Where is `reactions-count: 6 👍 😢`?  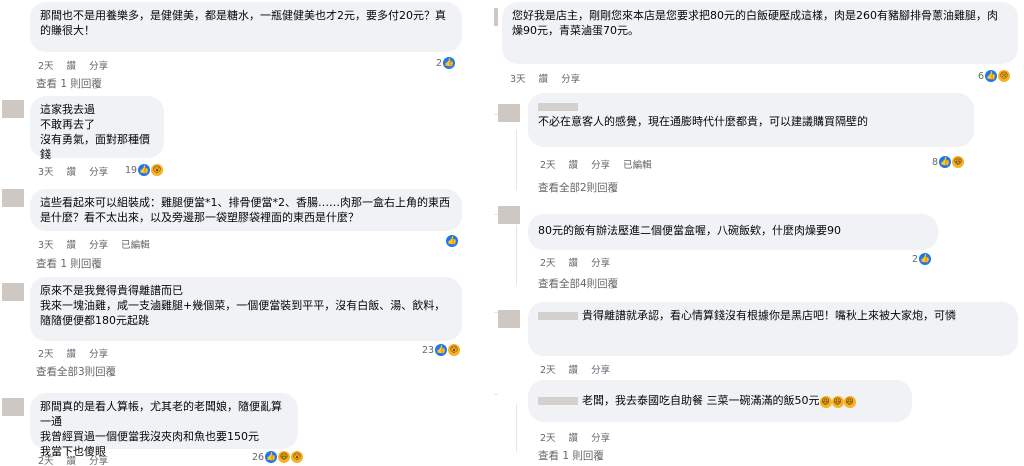 reactions-count: 6 👍 😢 is located at coordinates (994, 76).